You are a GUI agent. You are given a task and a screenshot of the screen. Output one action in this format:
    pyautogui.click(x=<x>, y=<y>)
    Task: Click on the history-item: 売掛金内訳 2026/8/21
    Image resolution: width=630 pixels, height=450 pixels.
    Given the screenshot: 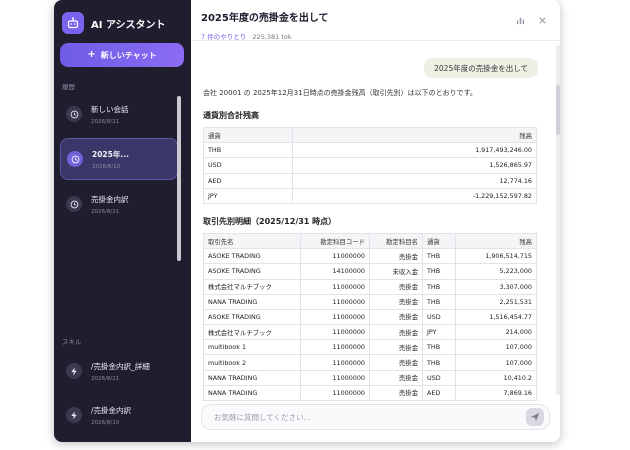 What is the action you would take?
    pyautogui.click(x=119, y=204)
    